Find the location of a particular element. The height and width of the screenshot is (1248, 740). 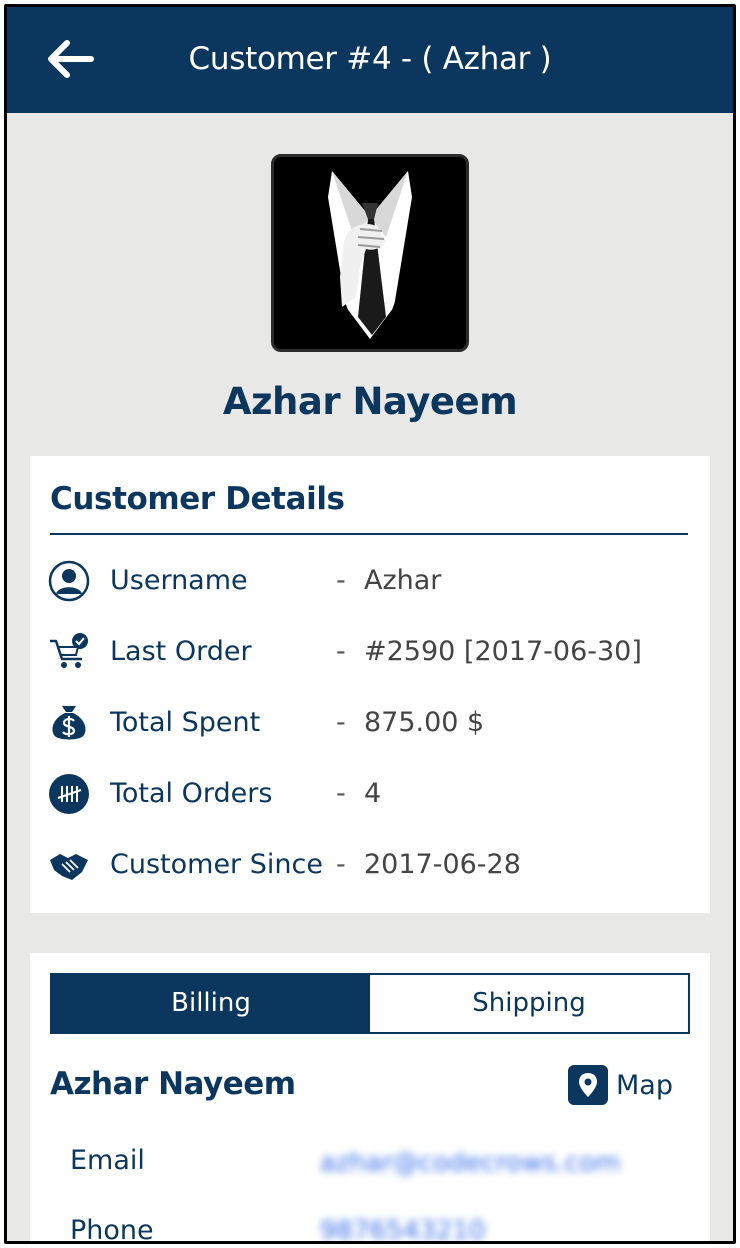

suit-and-tie-avatar-icon is located at coordinates (370, 253).